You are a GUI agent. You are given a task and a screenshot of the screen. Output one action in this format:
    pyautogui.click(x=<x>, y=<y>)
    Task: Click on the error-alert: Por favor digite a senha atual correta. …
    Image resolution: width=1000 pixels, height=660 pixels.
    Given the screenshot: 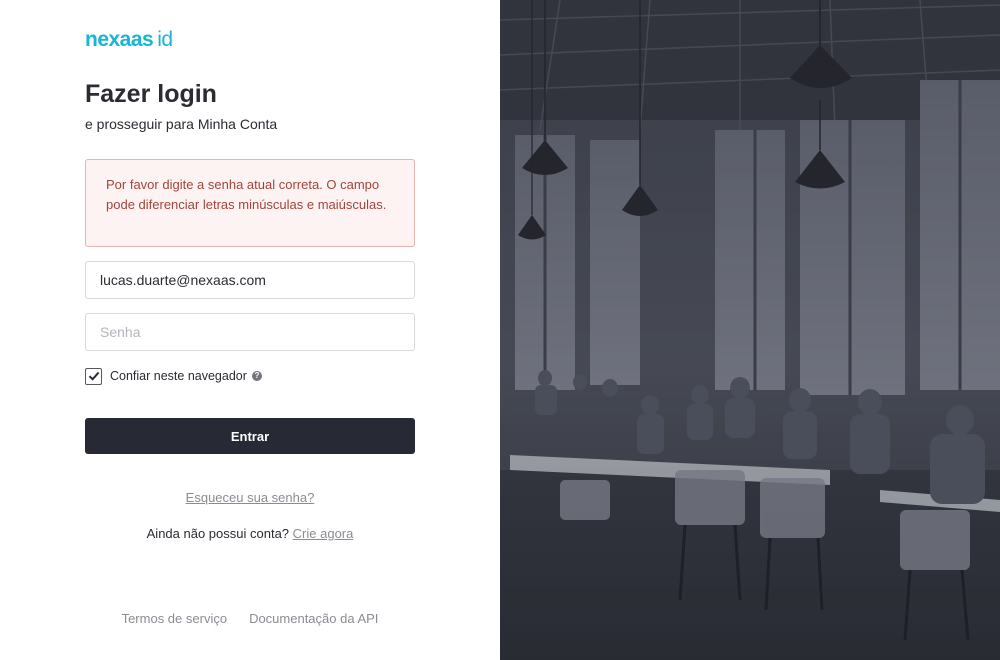 What is the action you would take?
    pyautogui.click(x=250, y=203)
    